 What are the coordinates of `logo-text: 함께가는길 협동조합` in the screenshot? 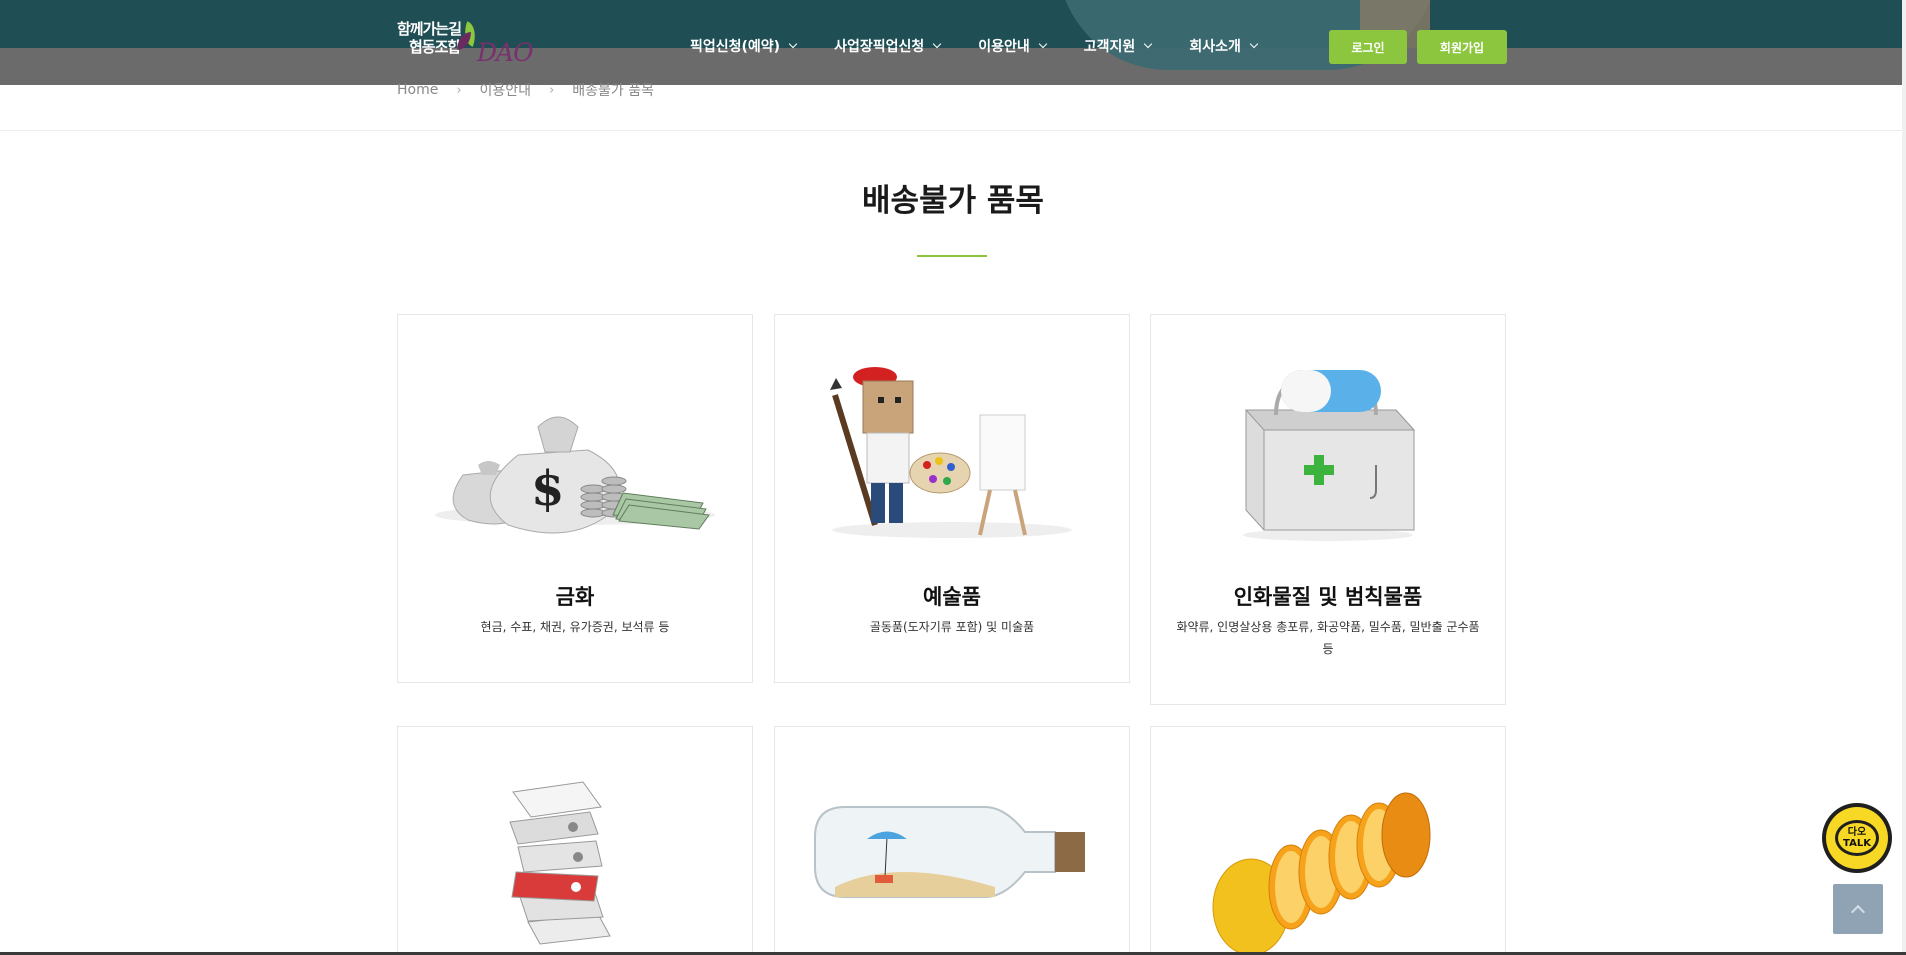 It's located at (429, 38).